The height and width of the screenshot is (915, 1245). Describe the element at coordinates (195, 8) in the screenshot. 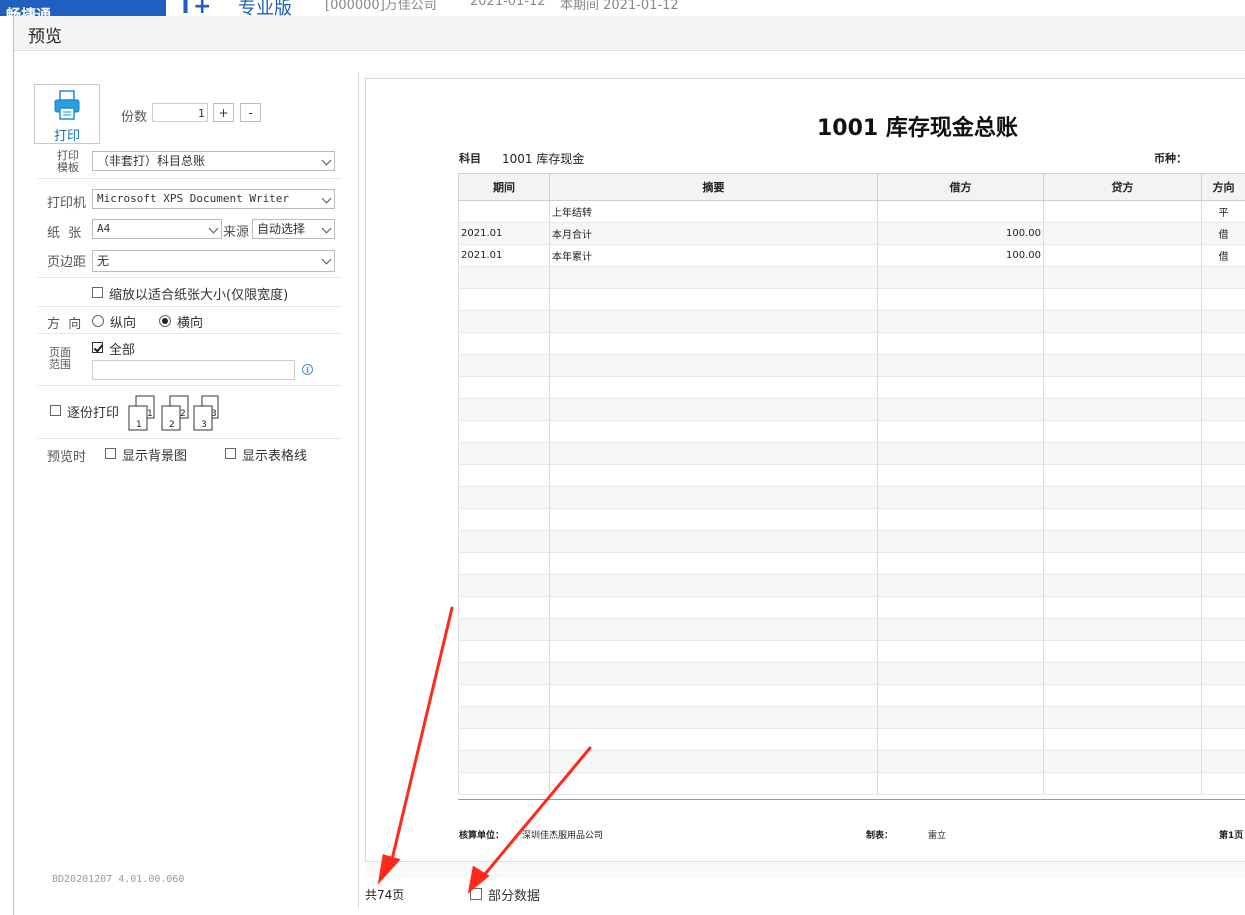

I see `product-logo: T+` at that location.